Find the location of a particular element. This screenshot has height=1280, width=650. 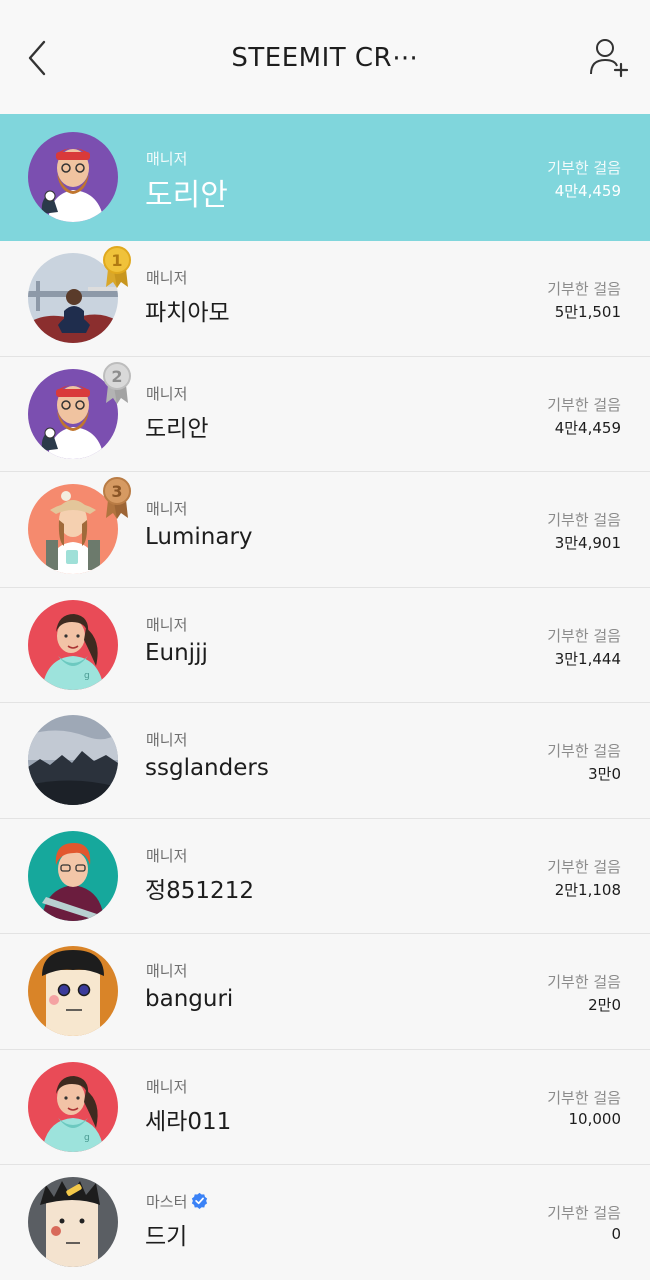

back-button is located at coordinates (38, 58).